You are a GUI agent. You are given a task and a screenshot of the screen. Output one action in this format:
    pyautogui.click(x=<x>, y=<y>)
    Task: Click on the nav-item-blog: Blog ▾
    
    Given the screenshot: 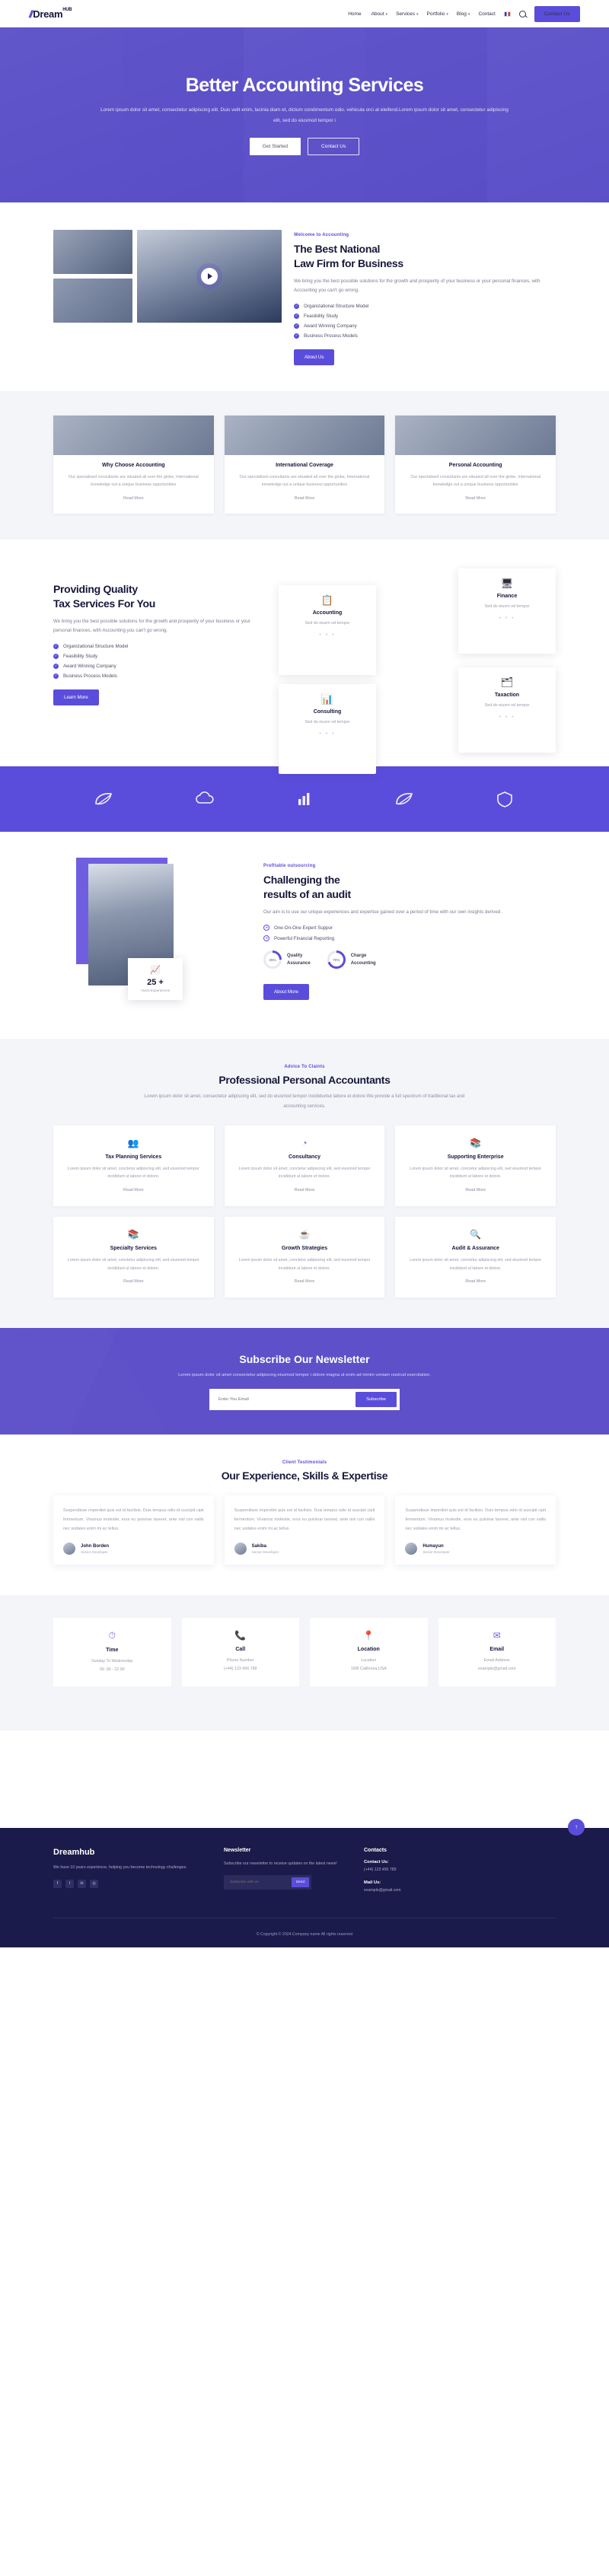 What is the action you would take?
    pyautogui.click(x=463, y=14)
    